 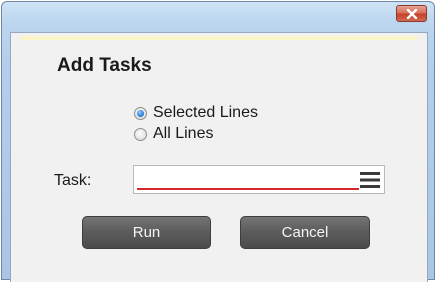 What do you see at coordinates (205, 112) in the screenshot?
I see `radio-selected-lines-label: Selected Lines` at bounding box center [205, 112].